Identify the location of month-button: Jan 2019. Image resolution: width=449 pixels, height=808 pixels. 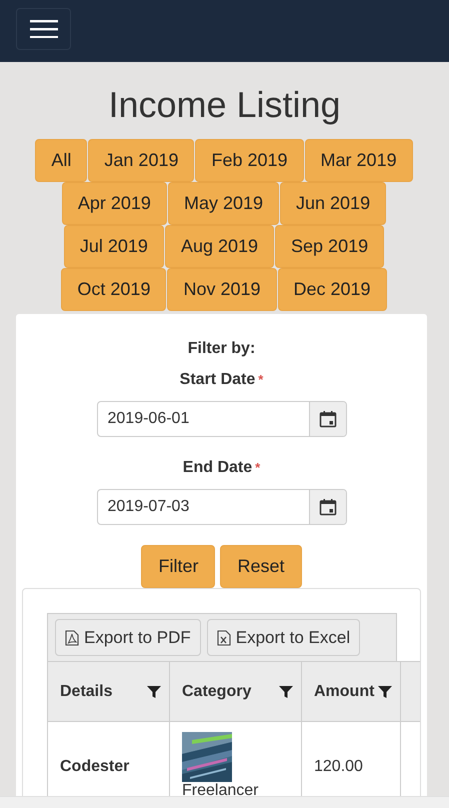
(141, 160).